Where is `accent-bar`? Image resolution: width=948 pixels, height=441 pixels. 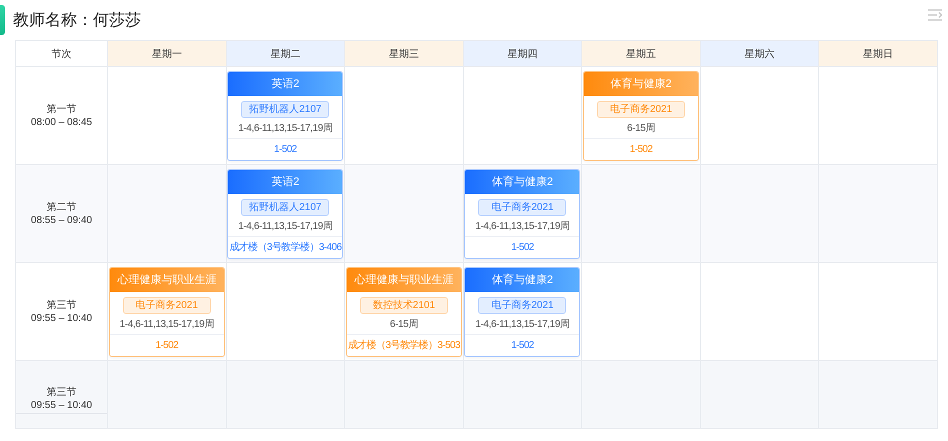 accent-bar is located at coordinates (2, 20).